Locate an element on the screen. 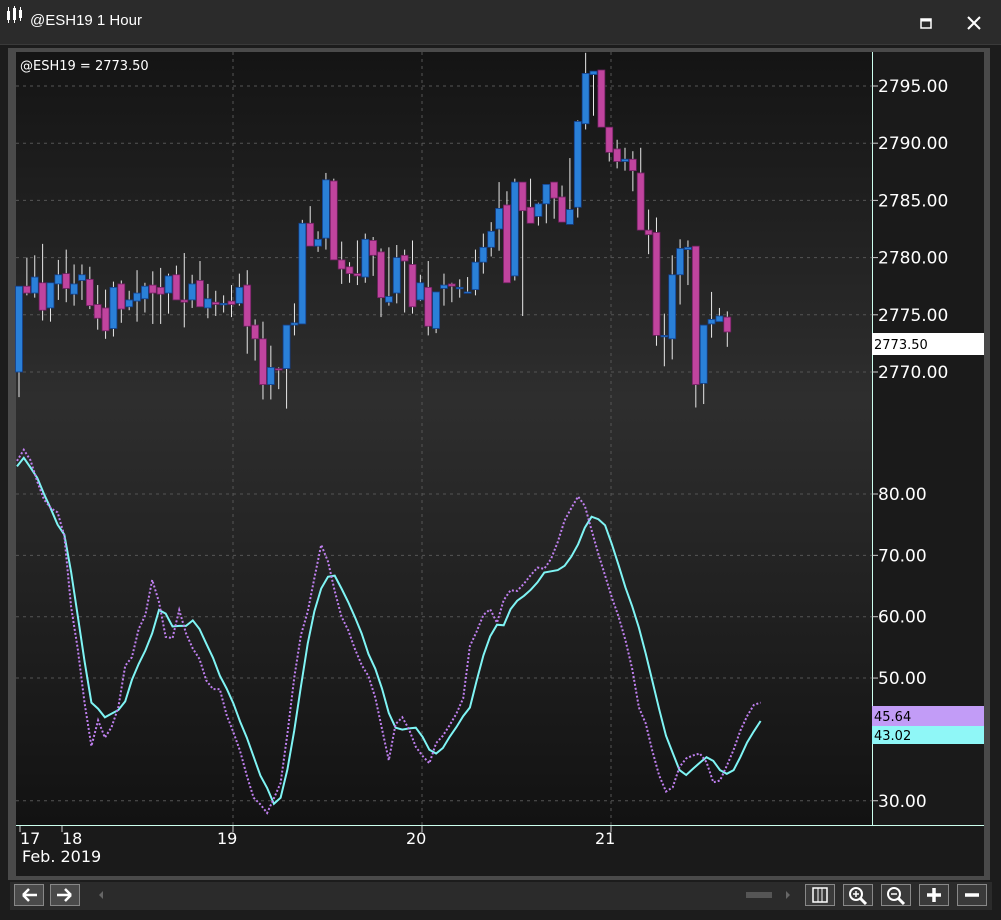 This screenshot has width=1001, height=920. date-label-18: 18 is located at coordinates (72, 838).